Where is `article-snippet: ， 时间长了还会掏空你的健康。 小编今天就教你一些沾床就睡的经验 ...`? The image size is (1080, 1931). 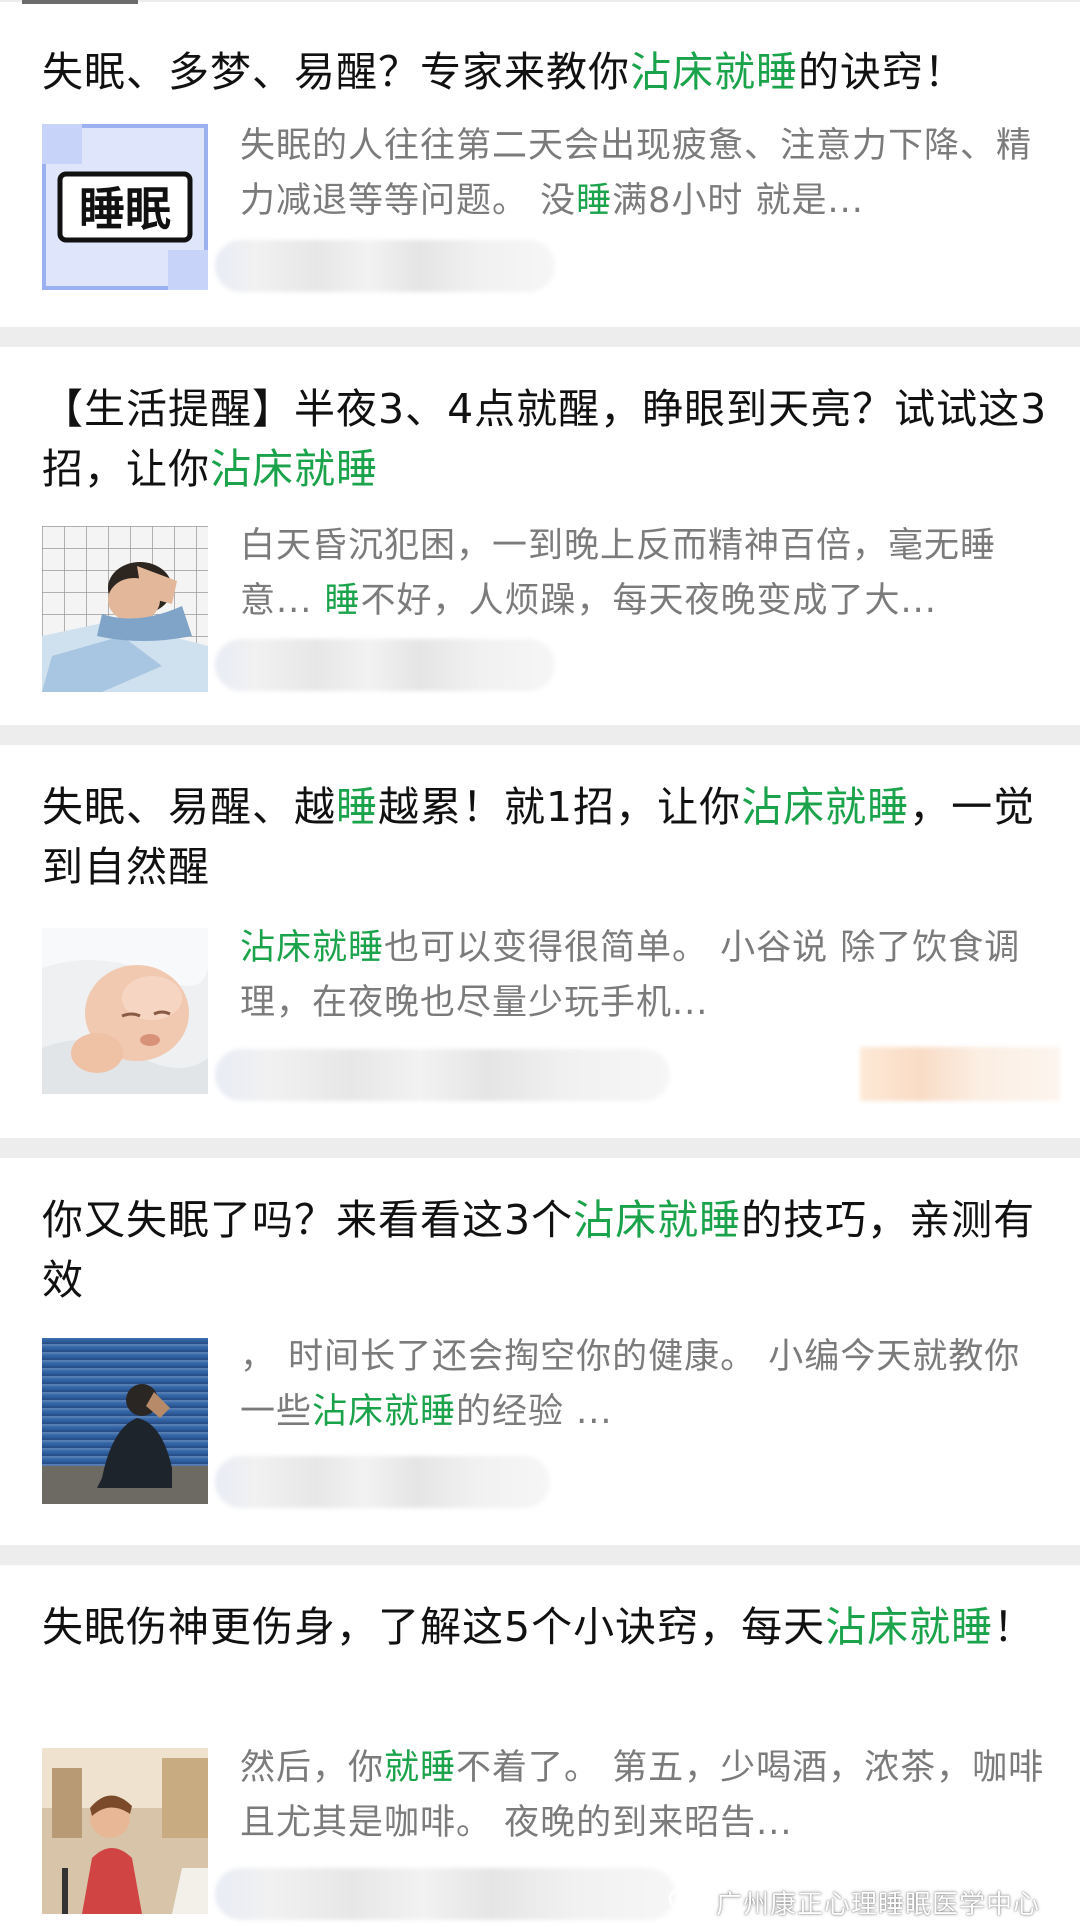 article-snippet: ， 时间长了还会掏空你的健康。 小编今天就教你一些沾床就睡的经验 ... is located at coordinates (646, 1385).